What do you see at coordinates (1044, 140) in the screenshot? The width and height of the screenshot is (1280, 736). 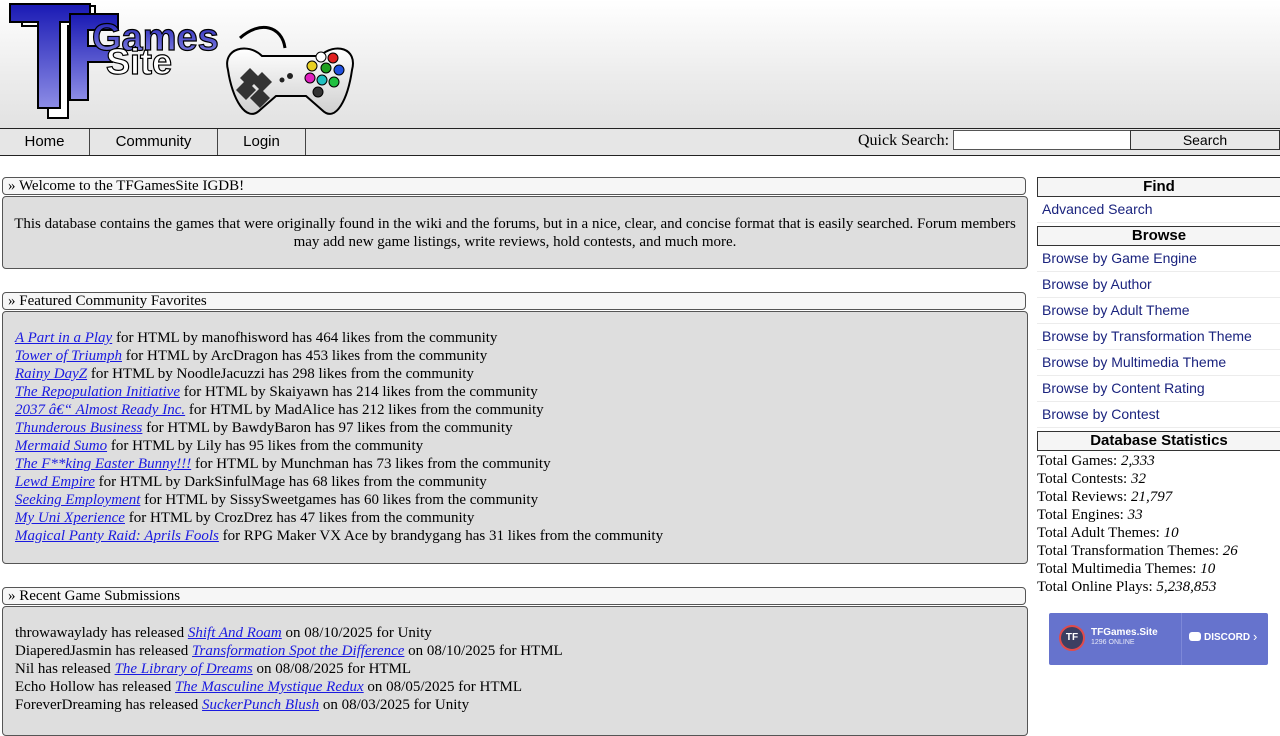 I see `quick-search-input` at bounding box center [1044, 140].